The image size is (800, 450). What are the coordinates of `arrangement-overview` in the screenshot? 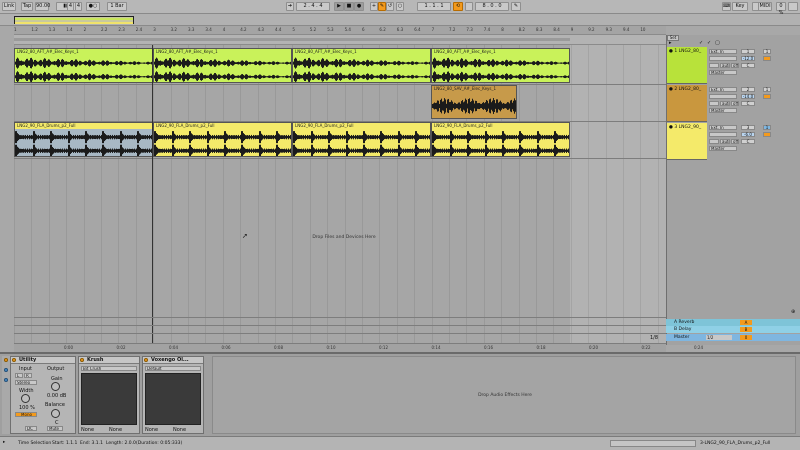 It's located at (400, 20).